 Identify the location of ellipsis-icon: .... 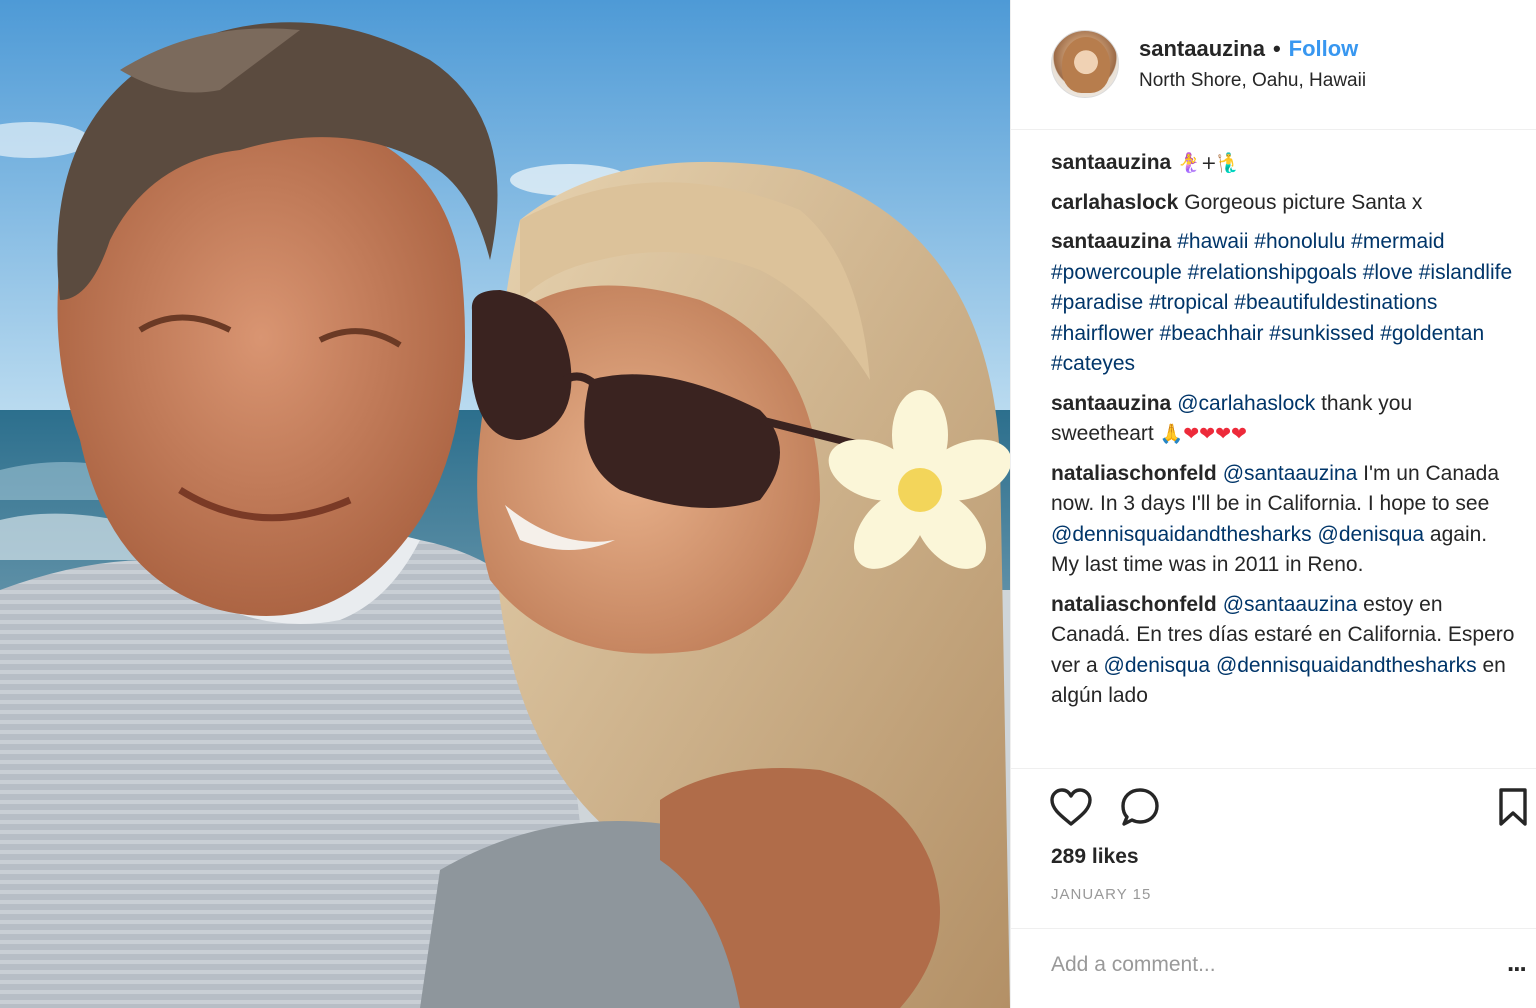
(1517, 962).